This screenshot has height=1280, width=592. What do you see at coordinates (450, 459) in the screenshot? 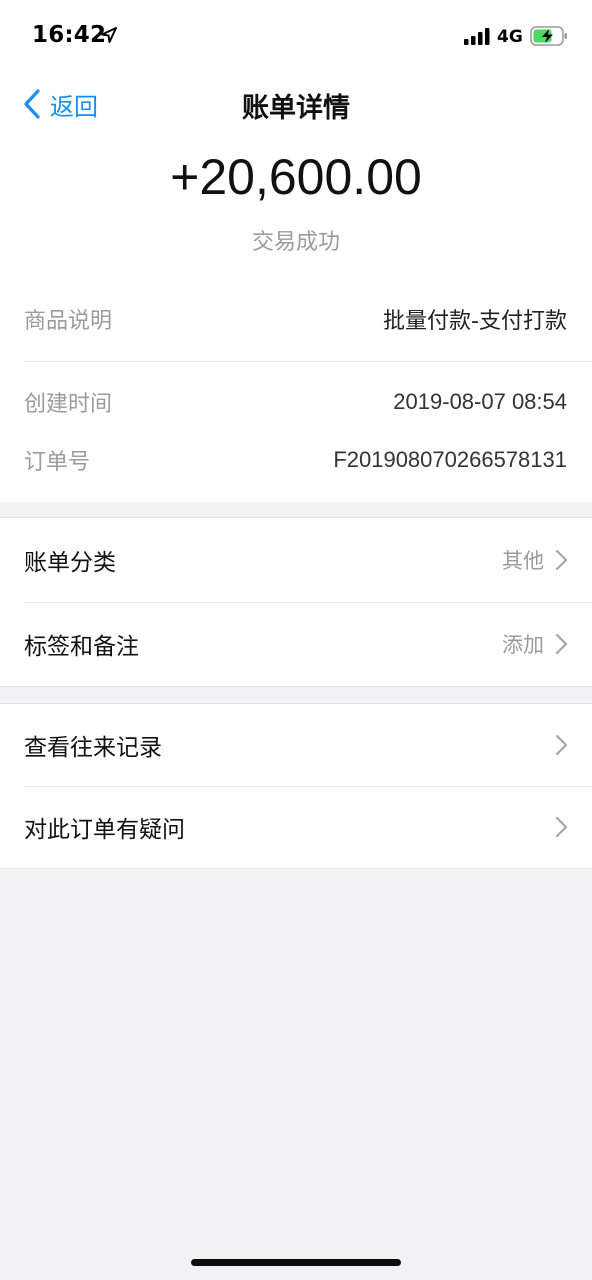
I see `order-number-value: F201908070266578131` at bounding box center [450, 459].